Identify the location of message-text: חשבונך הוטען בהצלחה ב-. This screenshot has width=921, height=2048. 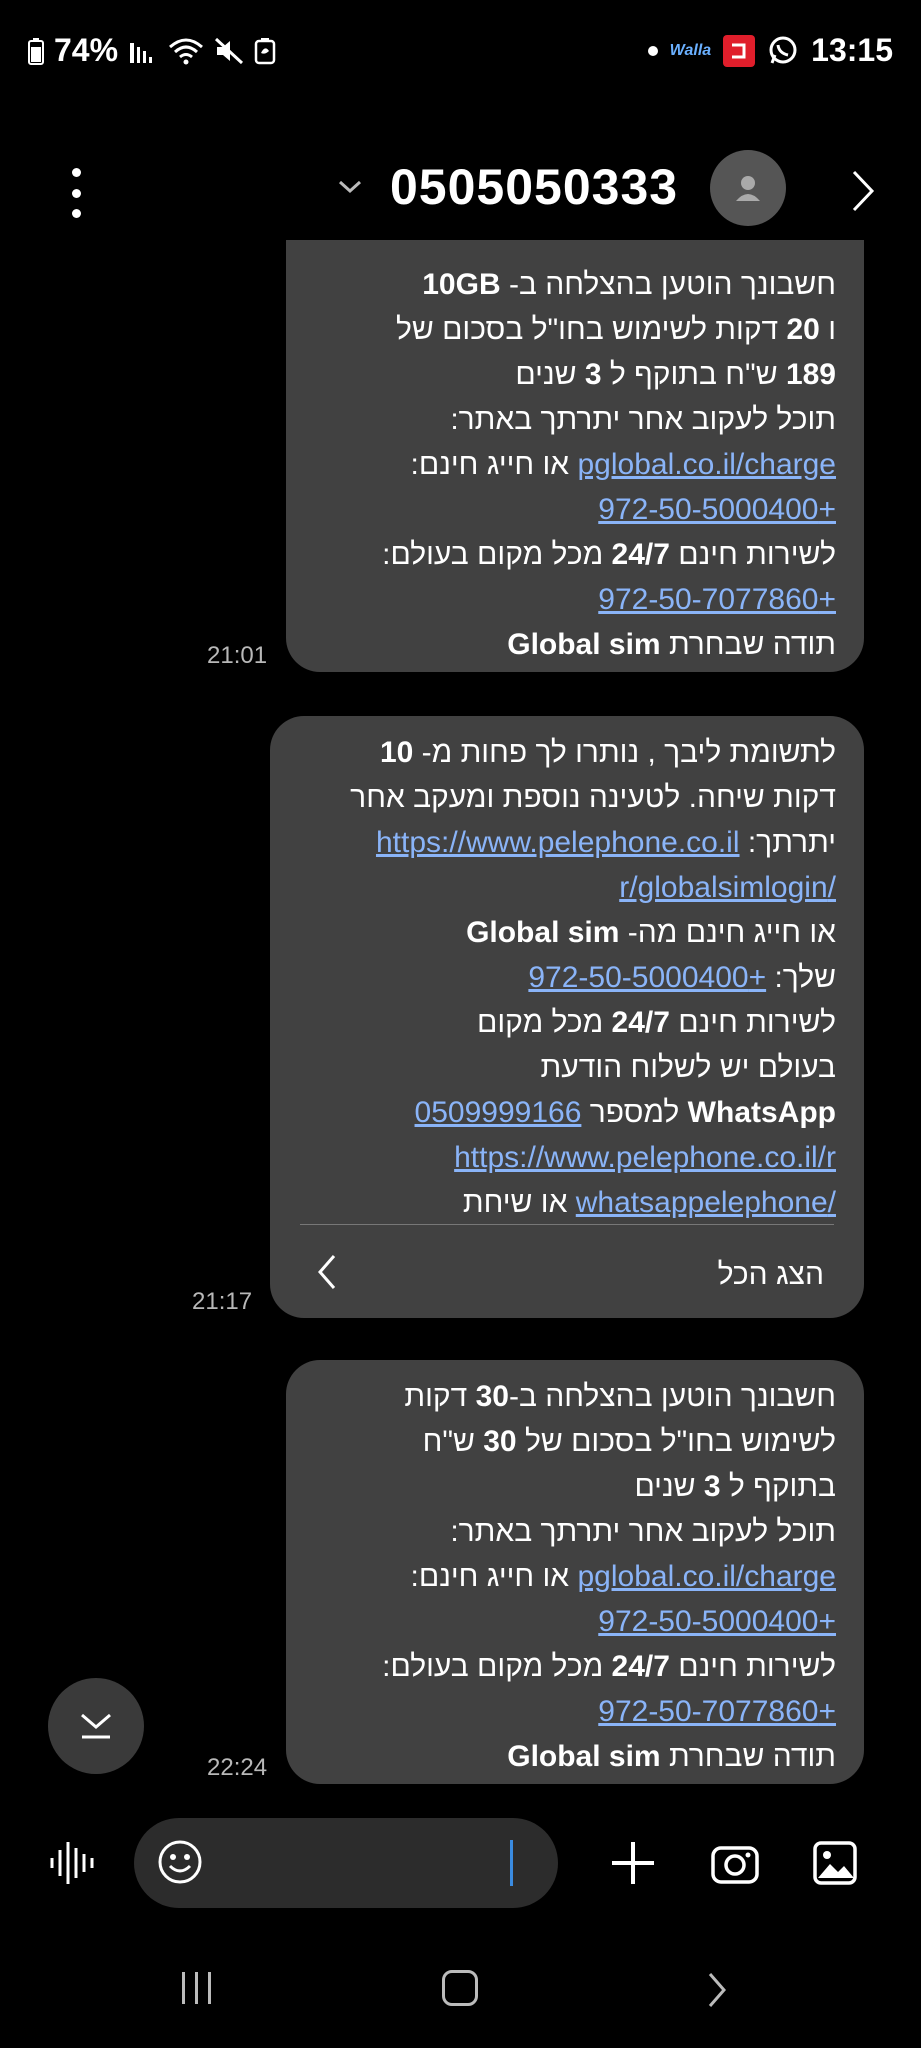
(672, 1396).